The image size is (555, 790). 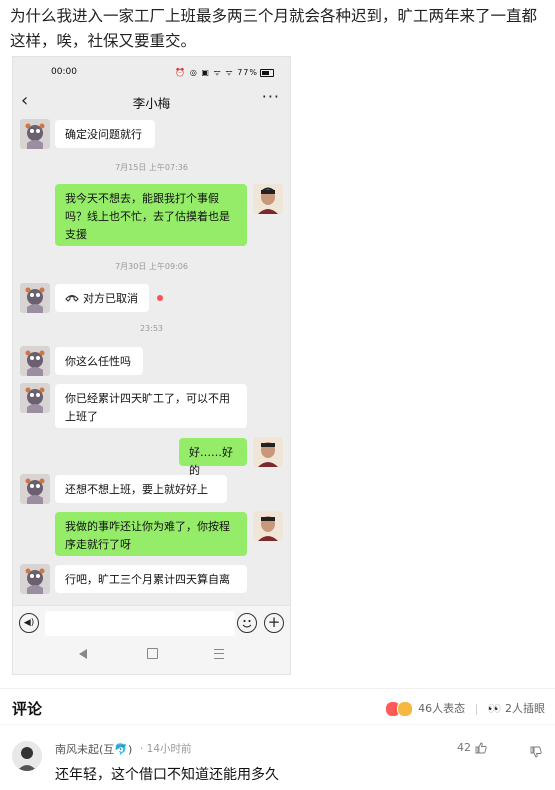 What do you see at coordinates (247, 623) in the screenshot?
I see `emoji-icon` at bounding box center [247, 623].